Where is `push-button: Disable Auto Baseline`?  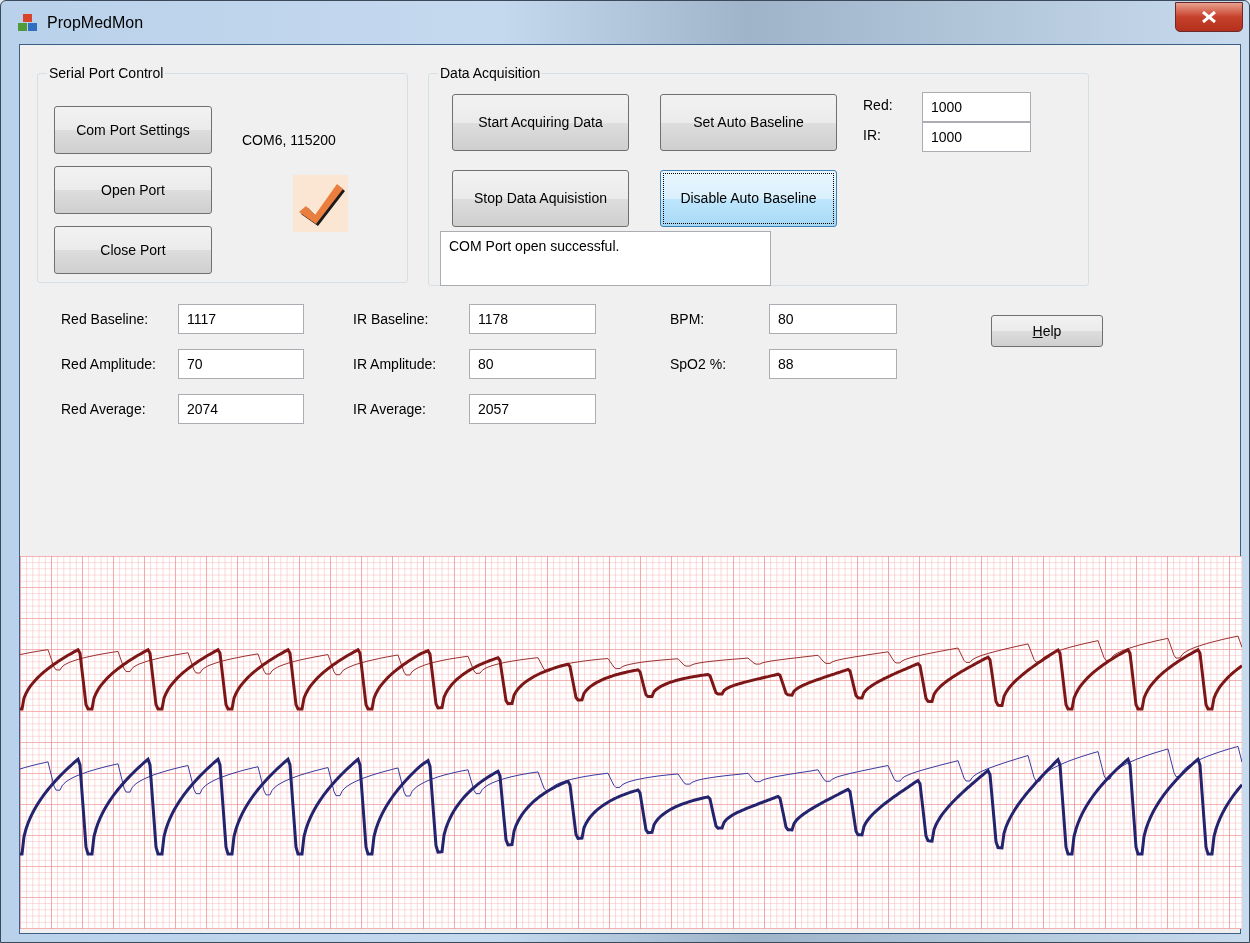 push-button: Disable Auto Baseline is located at coordinates (748, 198).